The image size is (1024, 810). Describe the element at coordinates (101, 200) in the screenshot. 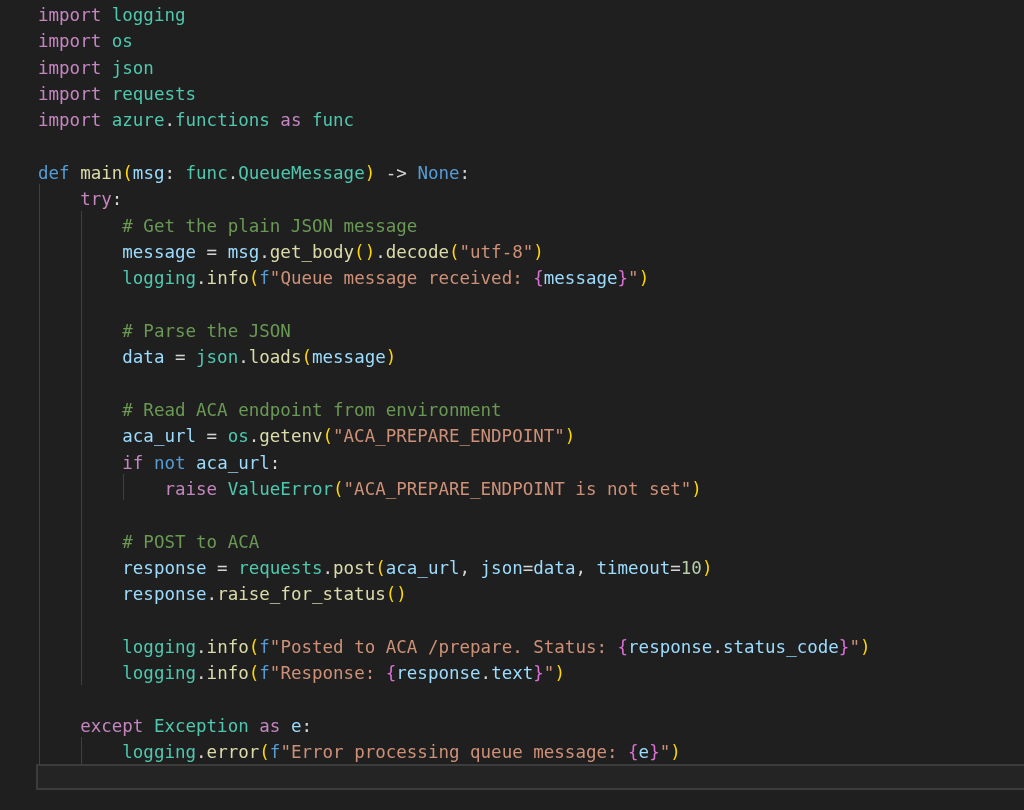

I see `code-line: try:` at that location.